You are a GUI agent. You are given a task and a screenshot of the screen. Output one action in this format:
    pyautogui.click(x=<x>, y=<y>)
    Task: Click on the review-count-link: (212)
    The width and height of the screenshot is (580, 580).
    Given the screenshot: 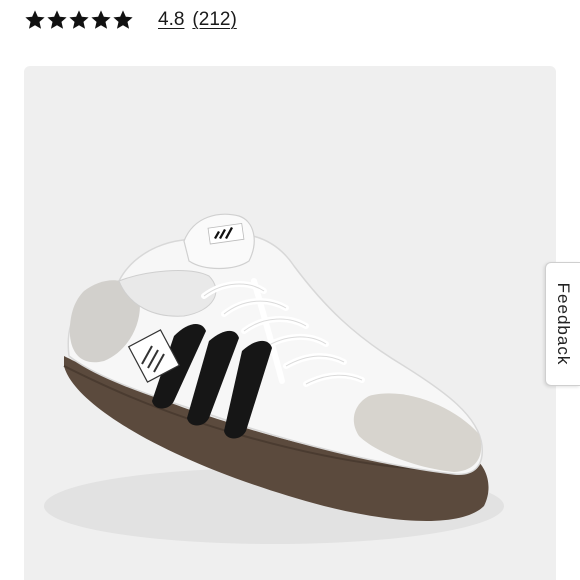 What is the action you would take?
    pyautogui.click(x=214, y=20)
    